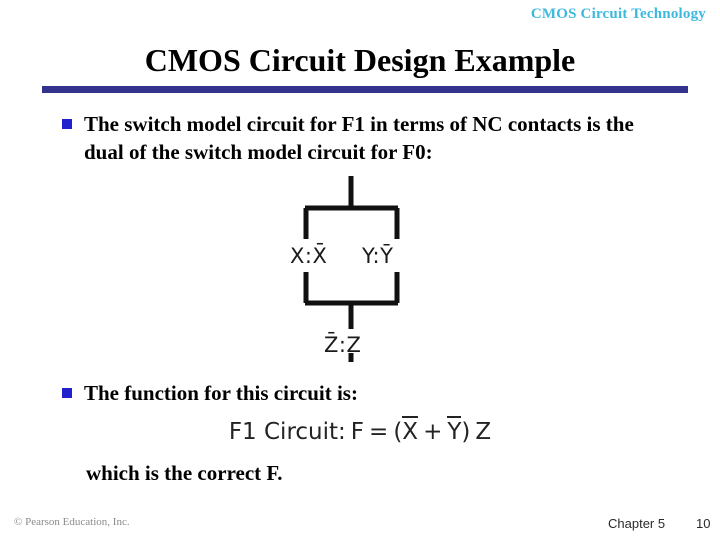 Image resolution: width=720 pixels, height=540 pixels. Describe the element at coordinates (637, 523) in the screenshot. I see `footer-chapter-label: Chapter 5` at that location.